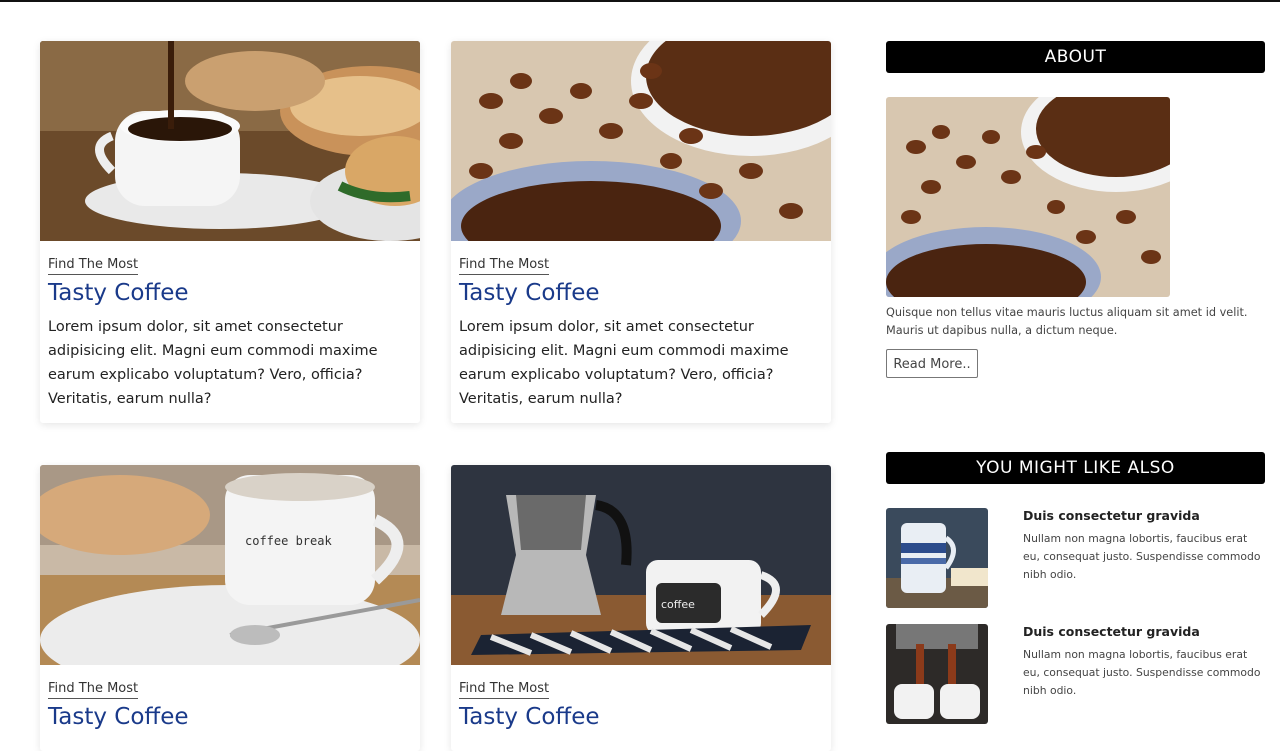 This screenshot has width=1280, height=751. What do you see at coordinates (1028, 197) in the screenshot?
I see `about-image` at bounding box center [1028, 197].